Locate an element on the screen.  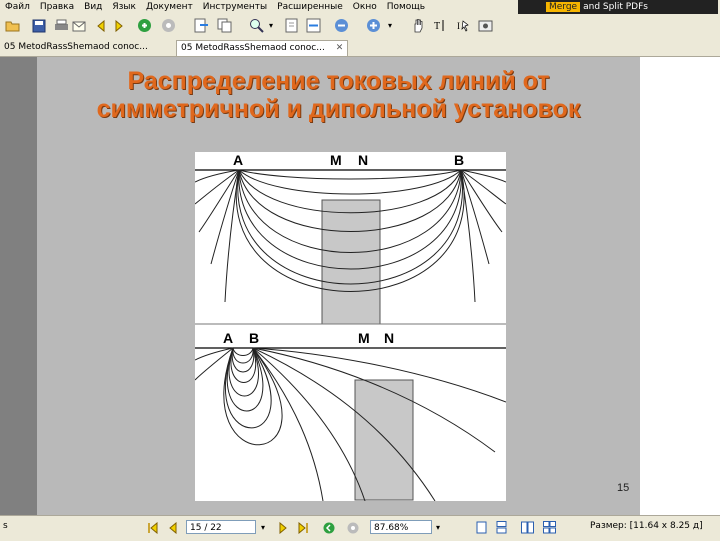
text-select-icon: T is located at coordinates (440, 25).